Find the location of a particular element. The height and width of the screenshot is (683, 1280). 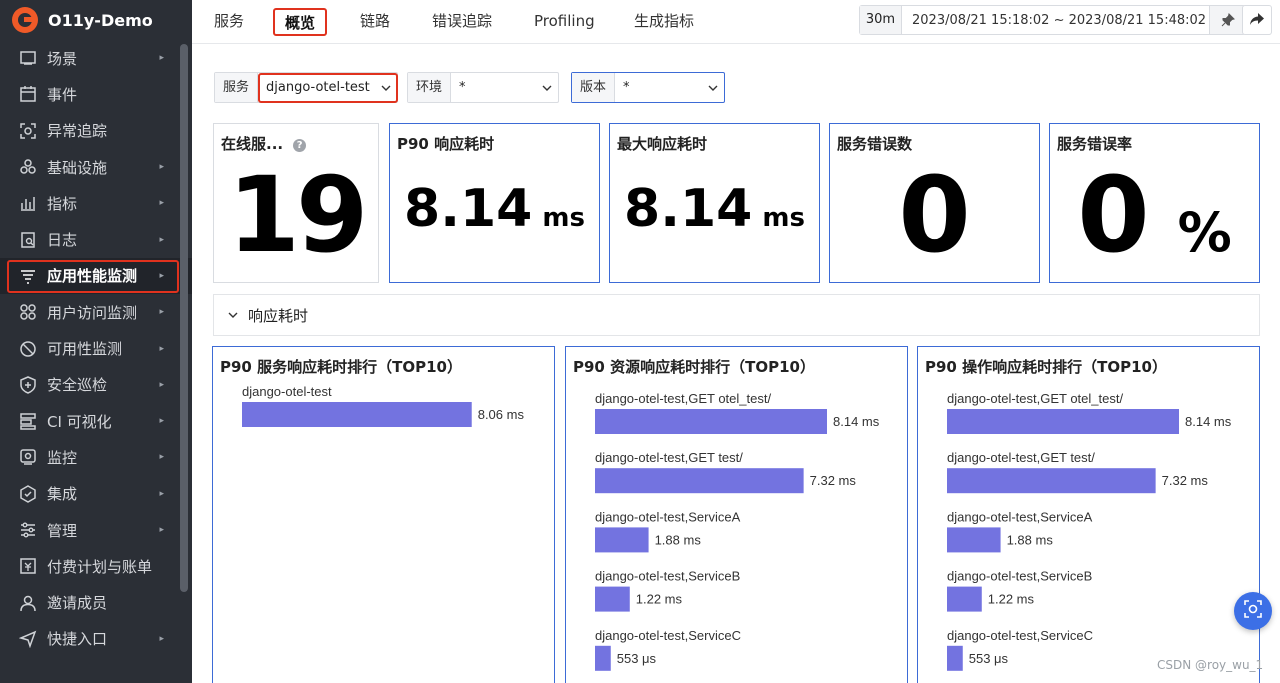

tab-overview: 概览 is located at coordinates (300, 22).